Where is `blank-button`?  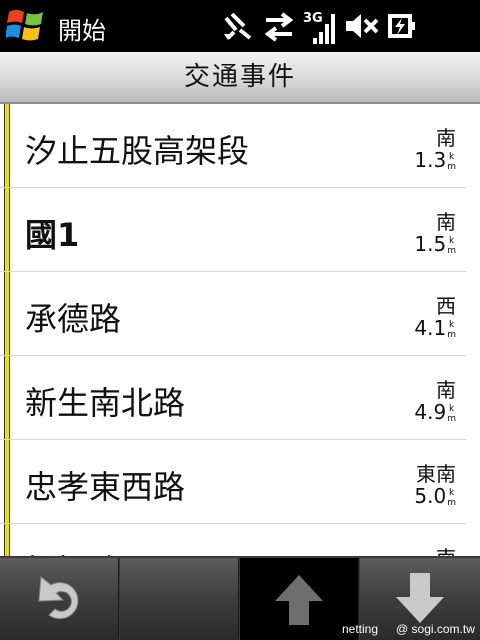
blank-button is located at coordinates (179, 599).